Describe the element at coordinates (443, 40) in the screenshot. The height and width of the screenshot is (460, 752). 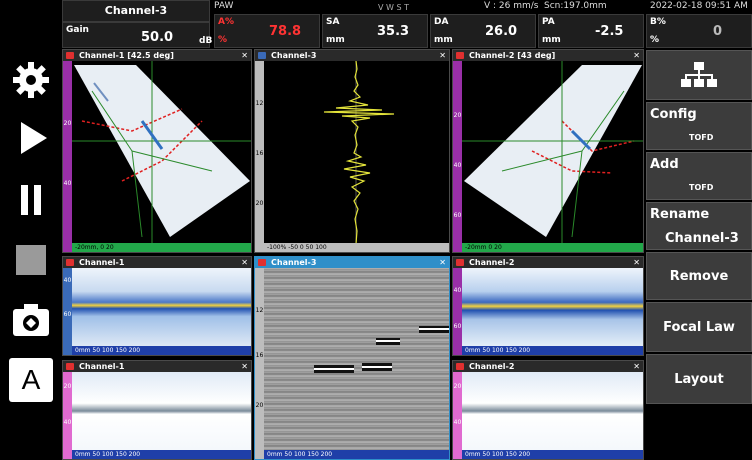
I see `da-unit: mm` at that location.